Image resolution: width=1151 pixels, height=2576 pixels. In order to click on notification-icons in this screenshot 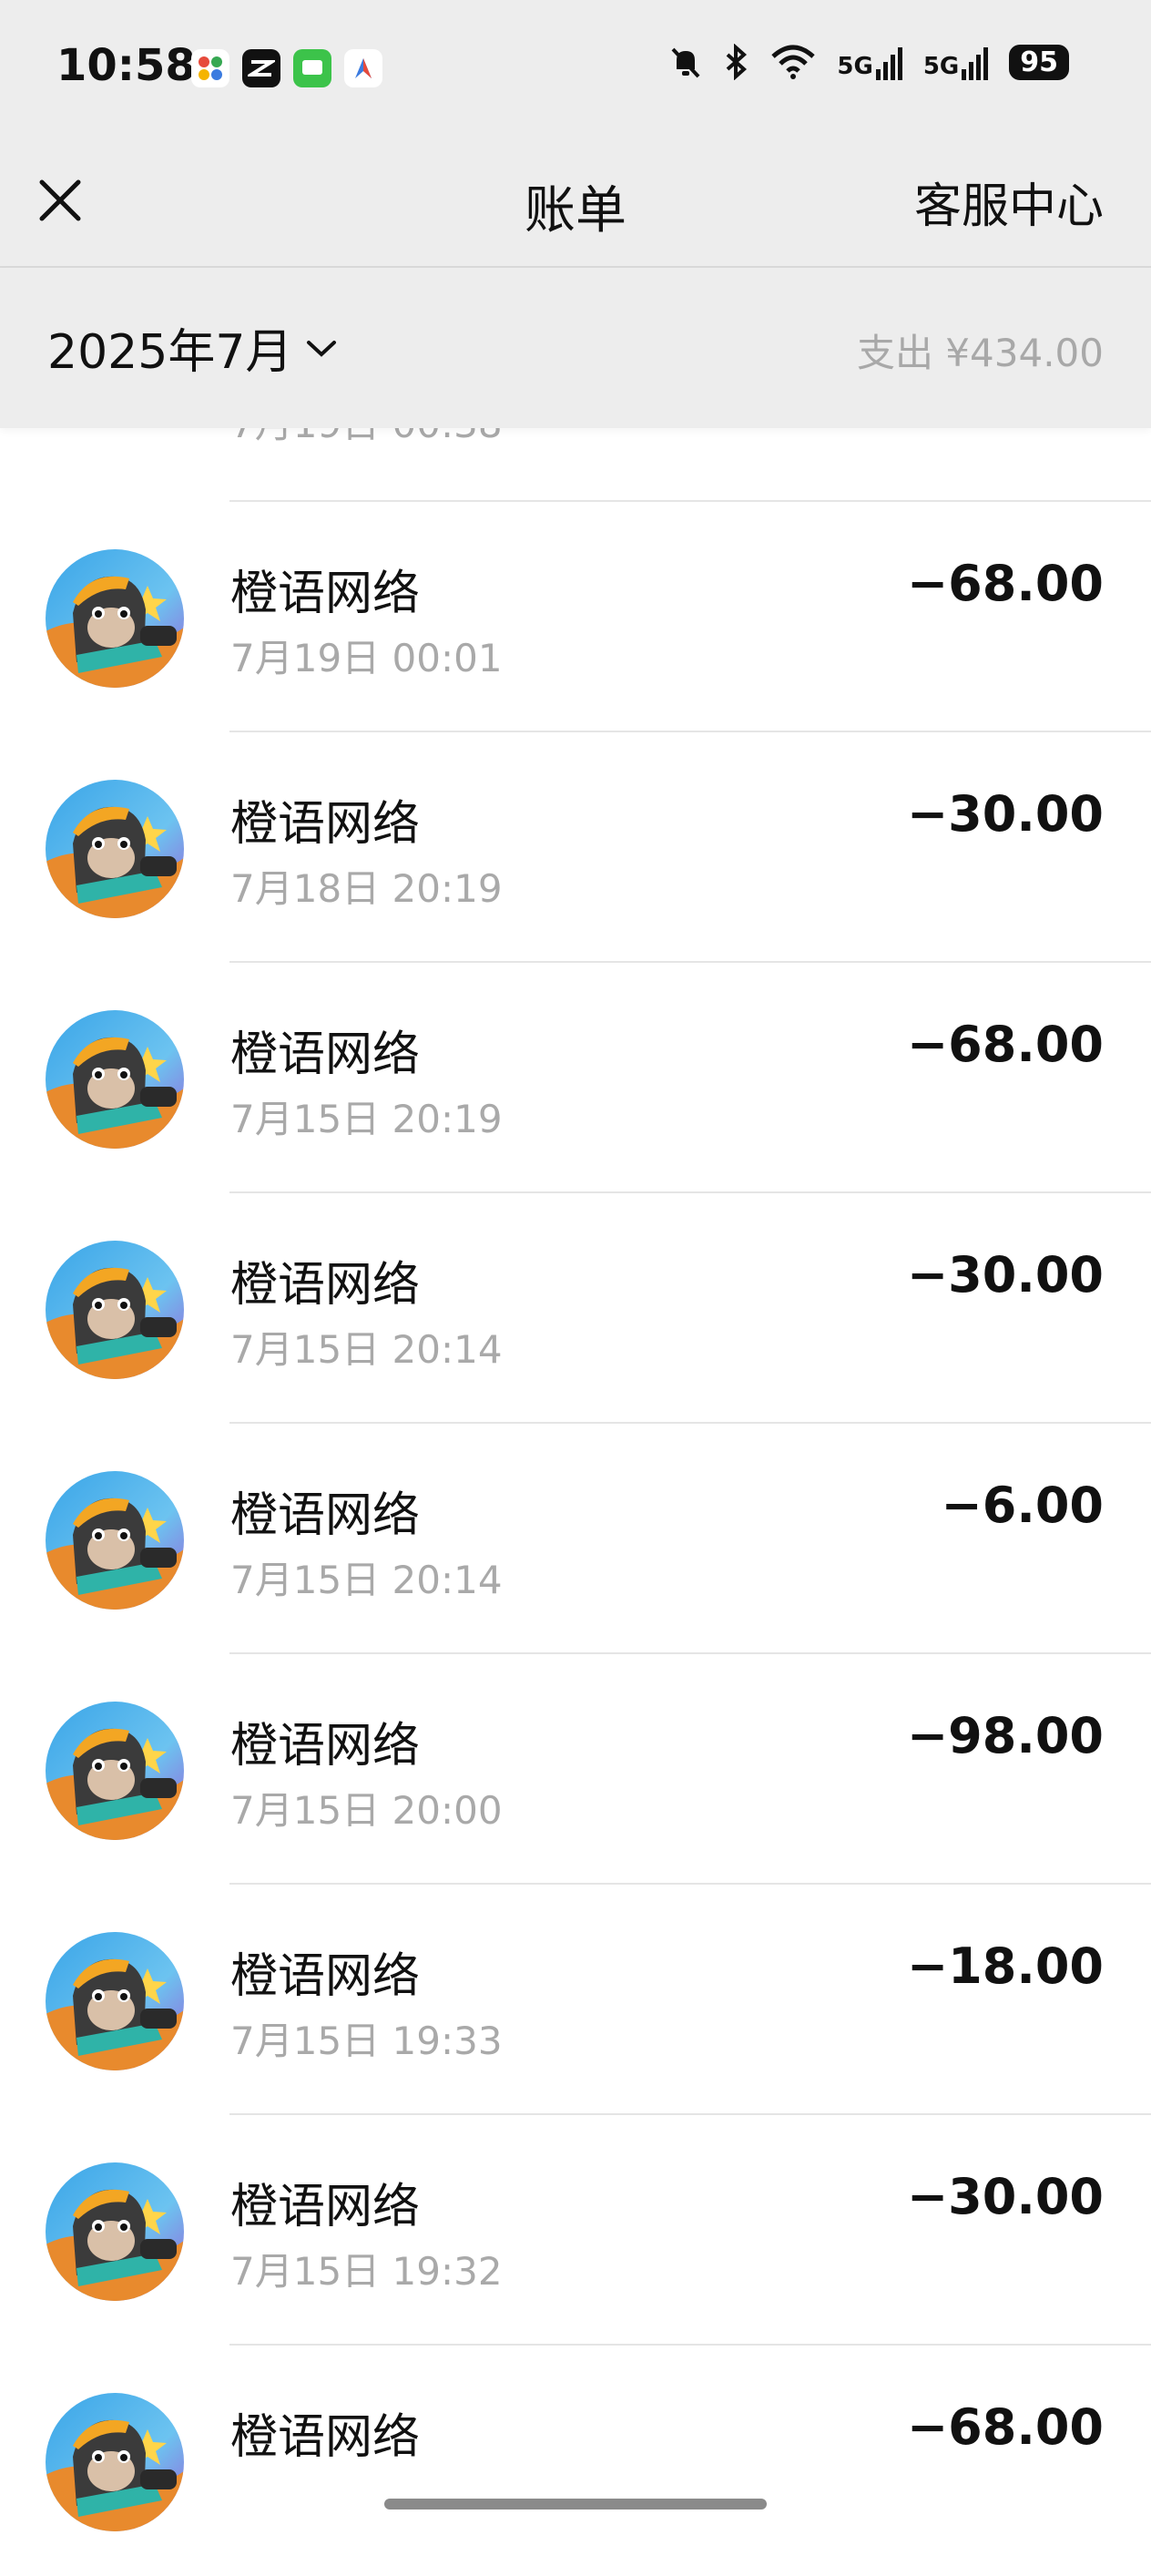, I will do `click(287, 68)`.